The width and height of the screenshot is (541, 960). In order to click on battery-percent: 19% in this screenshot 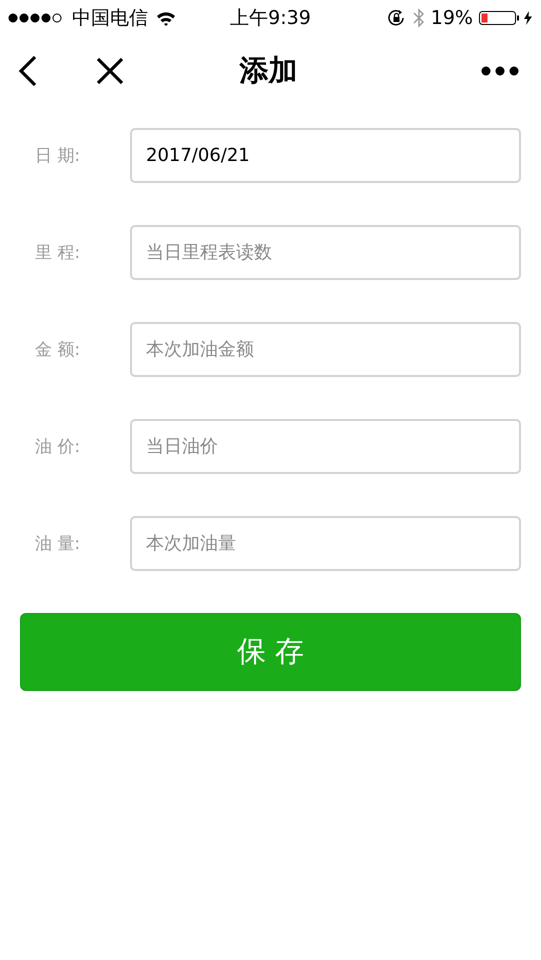, I will do `click(451, 18)`.